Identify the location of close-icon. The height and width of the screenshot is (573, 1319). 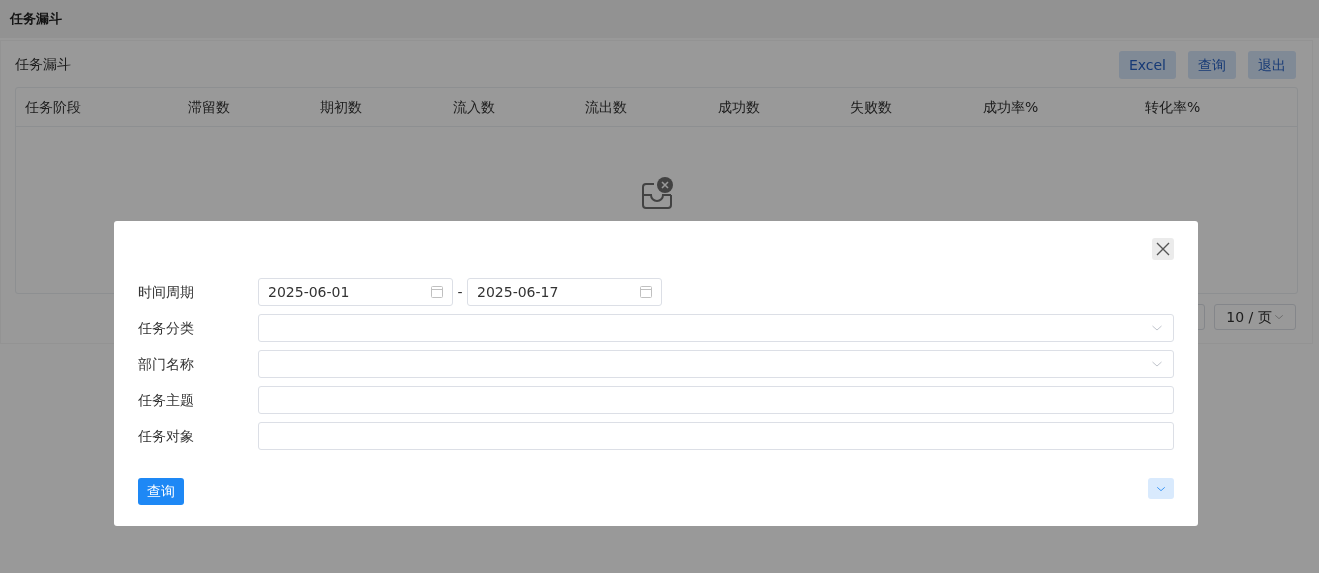
(1163, 249).